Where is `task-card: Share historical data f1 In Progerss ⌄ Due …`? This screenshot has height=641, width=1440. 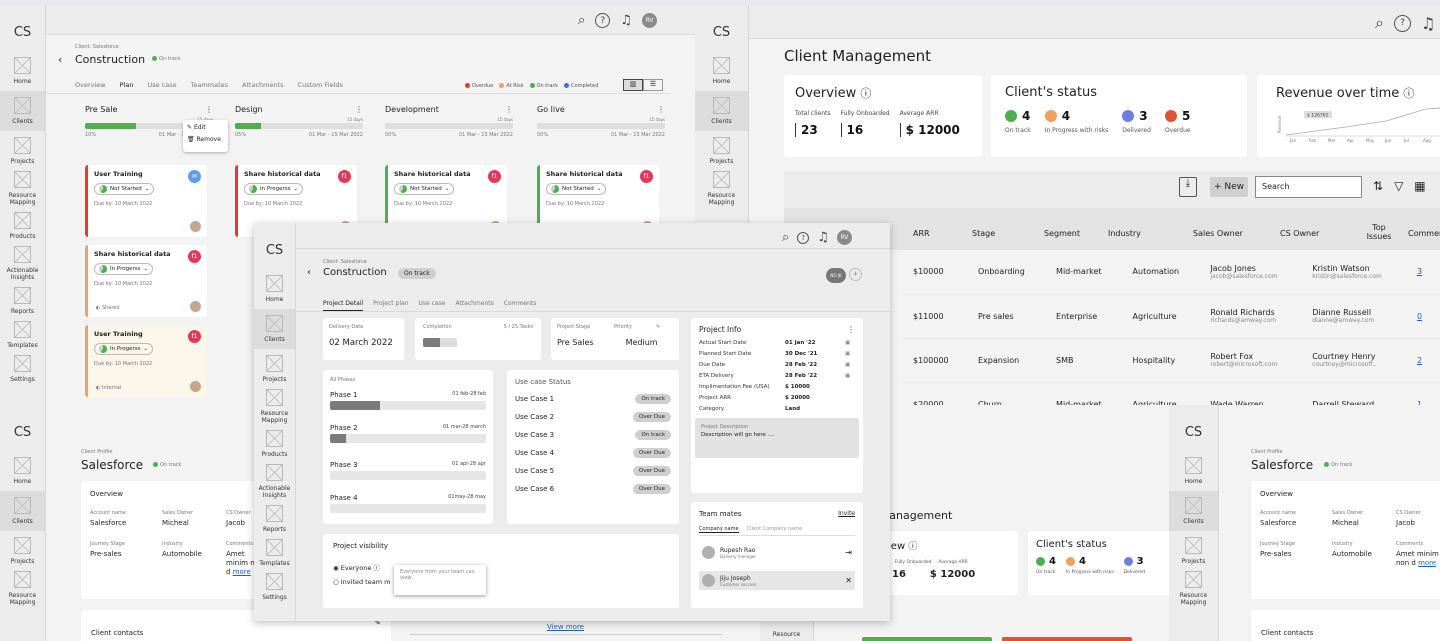 task-card: Share historical data f1 In Progerss ⌄ Due … is located at coordinates (146, 281).